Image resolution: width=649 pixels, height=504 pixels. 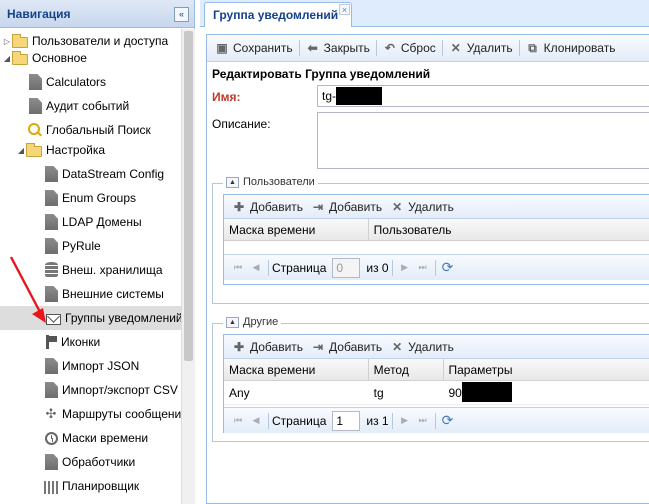 I want to click on tree-item-main: ◢ Основное, so click(x=90, y=58).